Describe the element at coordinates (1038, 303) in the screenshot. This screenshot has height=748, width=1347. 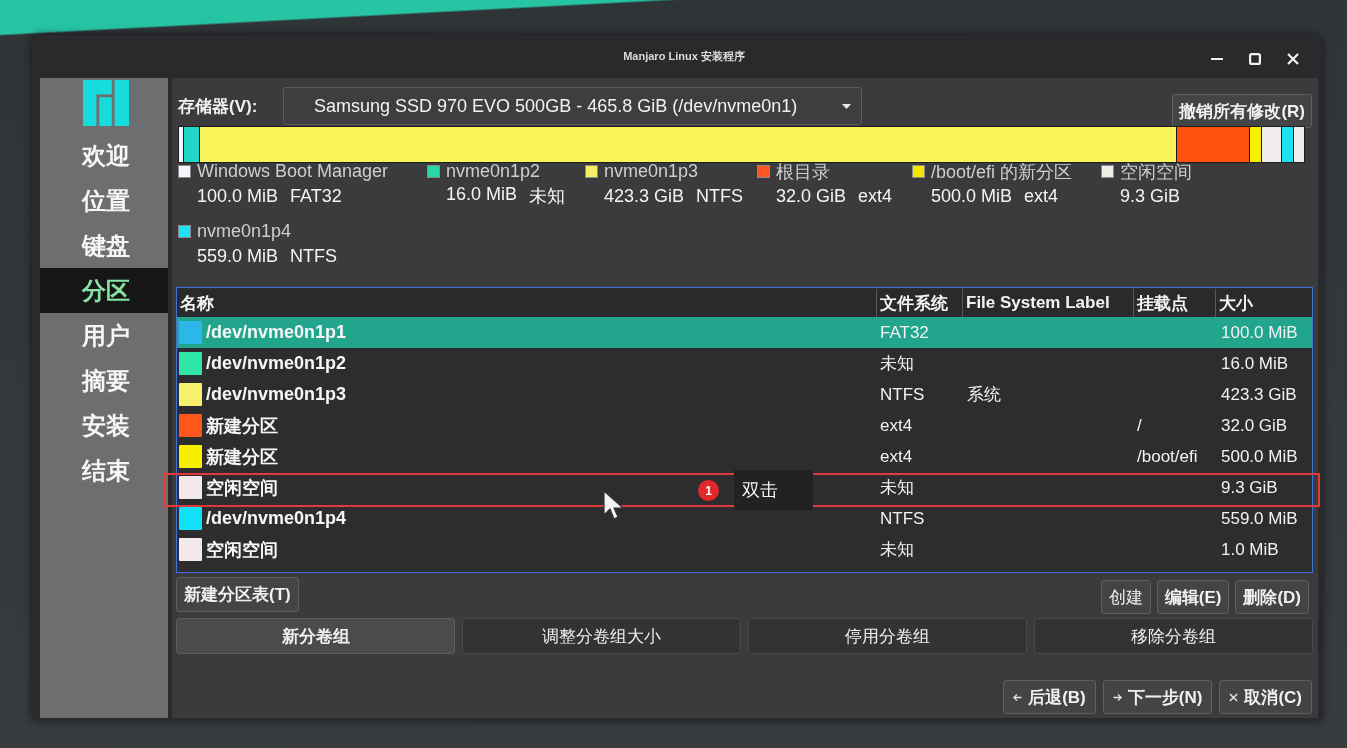
I see `column-header: File System Label` at that location.